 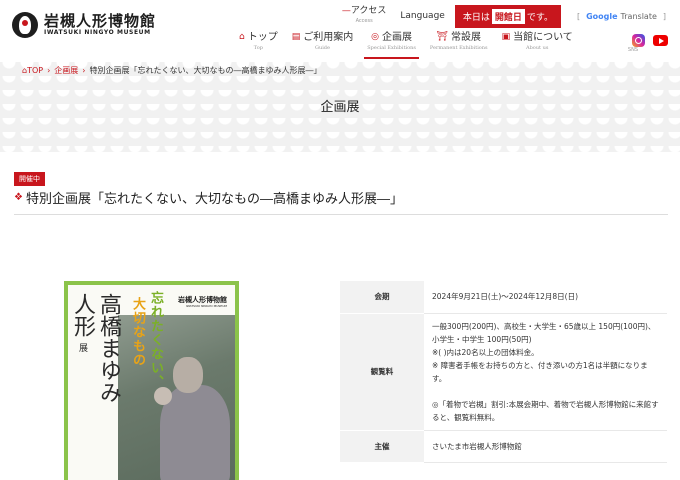 I want to click on nav-item-special-exhibitions: ◎ 企画展 Special Exhibitions, so click(x=391, y=45).